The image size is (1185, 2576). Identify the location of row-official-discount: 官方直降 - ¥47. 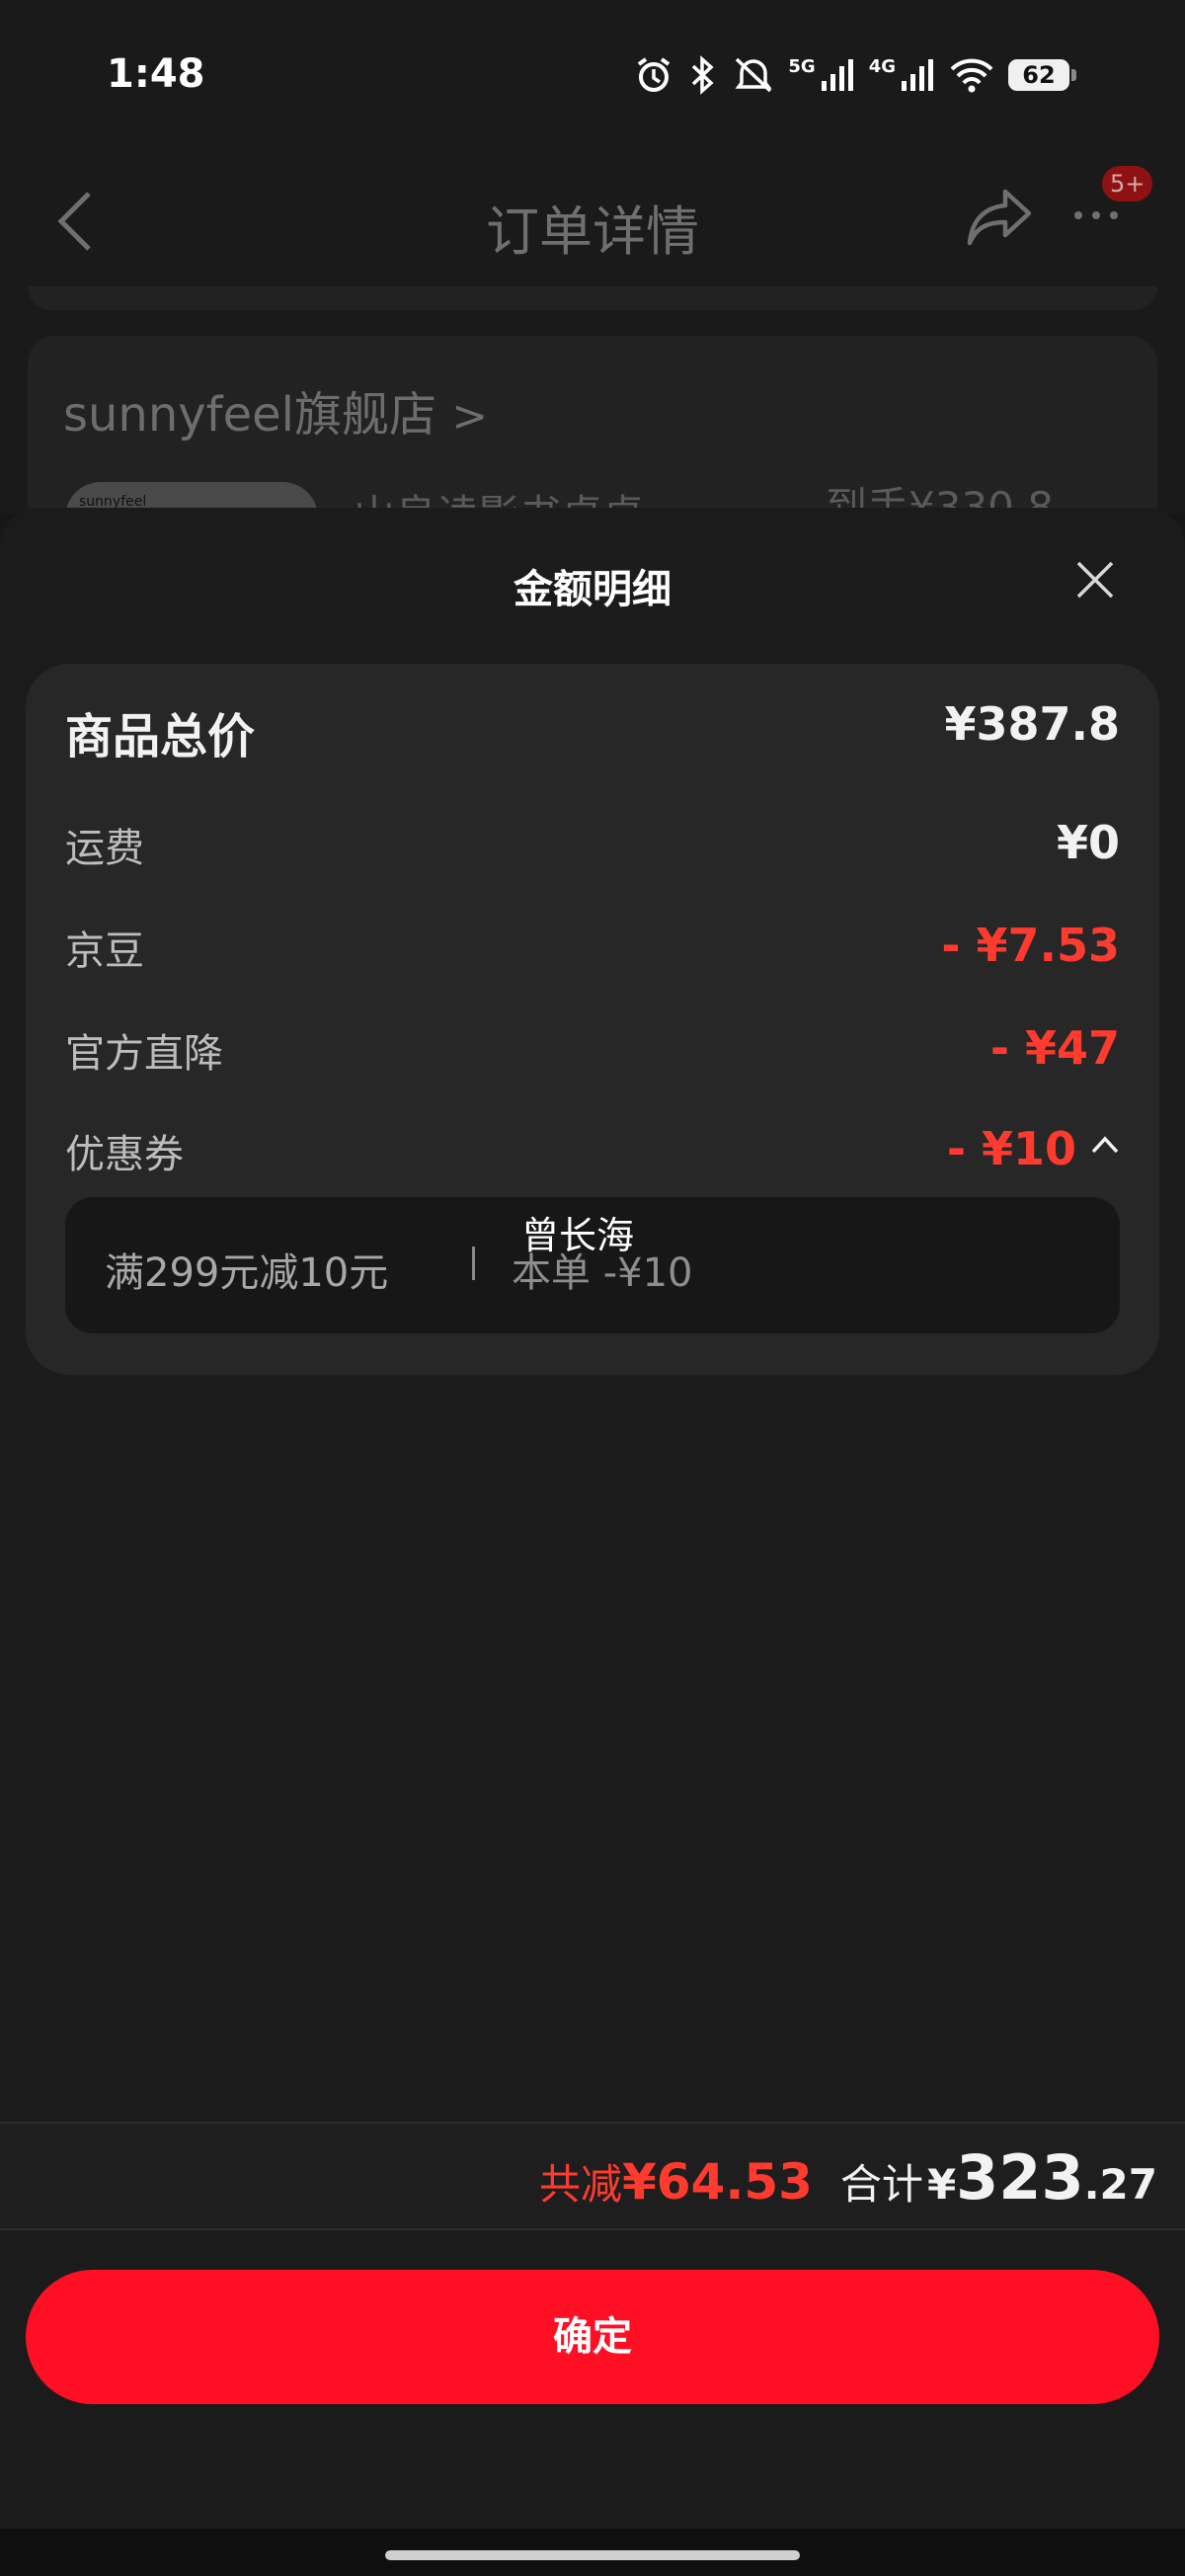
(592, 1053).